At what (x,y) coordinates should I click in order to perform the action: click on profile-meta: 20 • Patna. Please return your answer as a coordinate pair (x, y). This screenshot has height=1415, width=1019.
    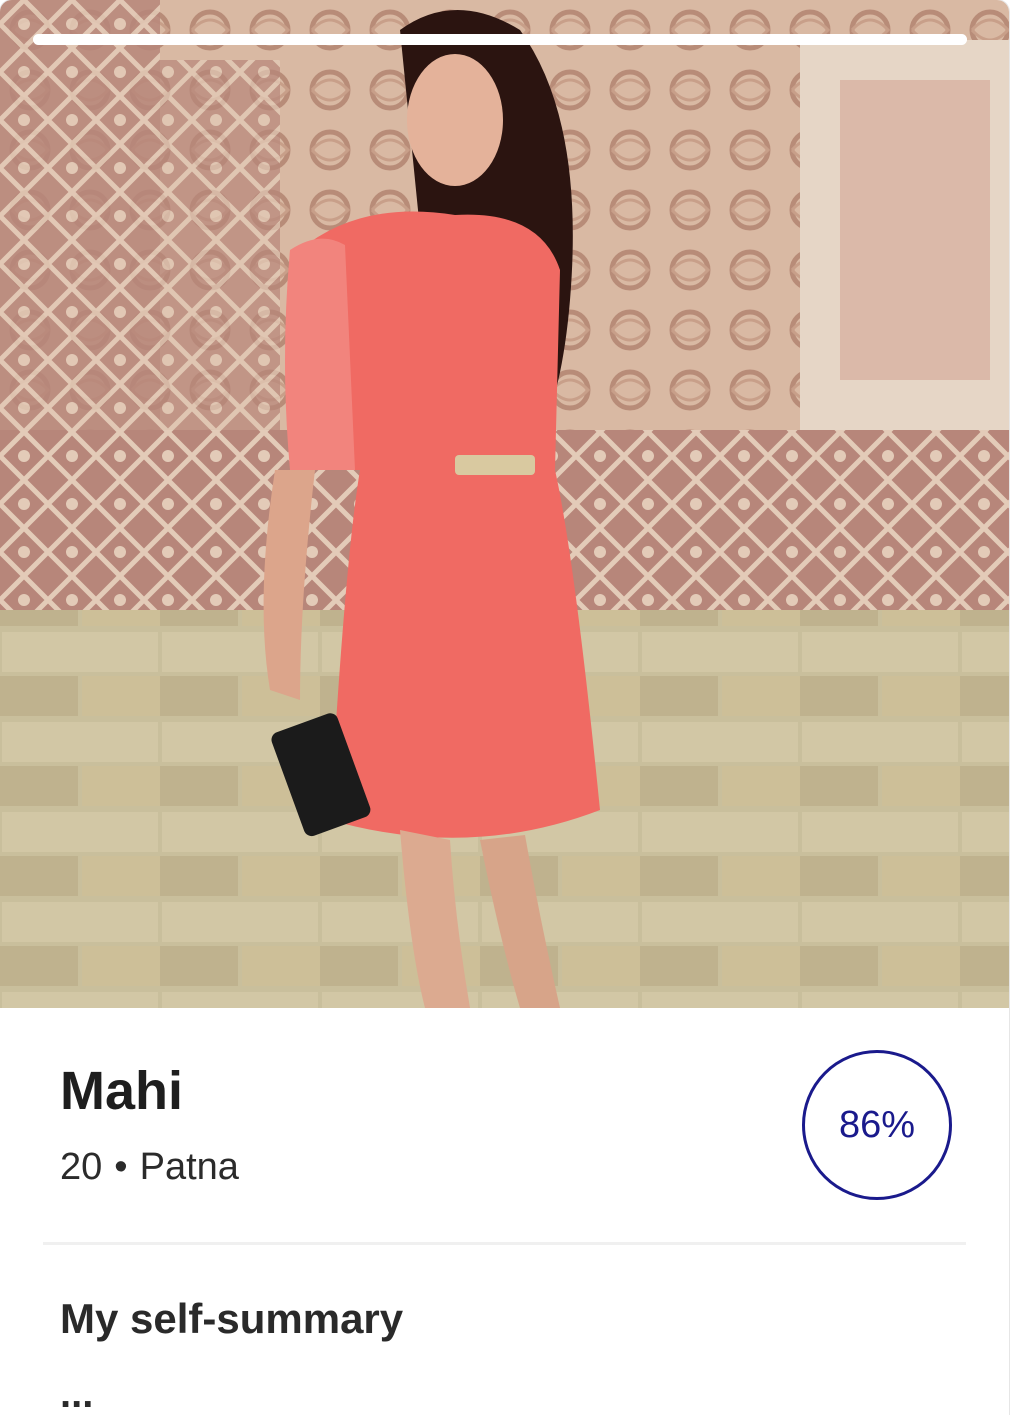
    Looking at the image, I should click on (149, 1167).